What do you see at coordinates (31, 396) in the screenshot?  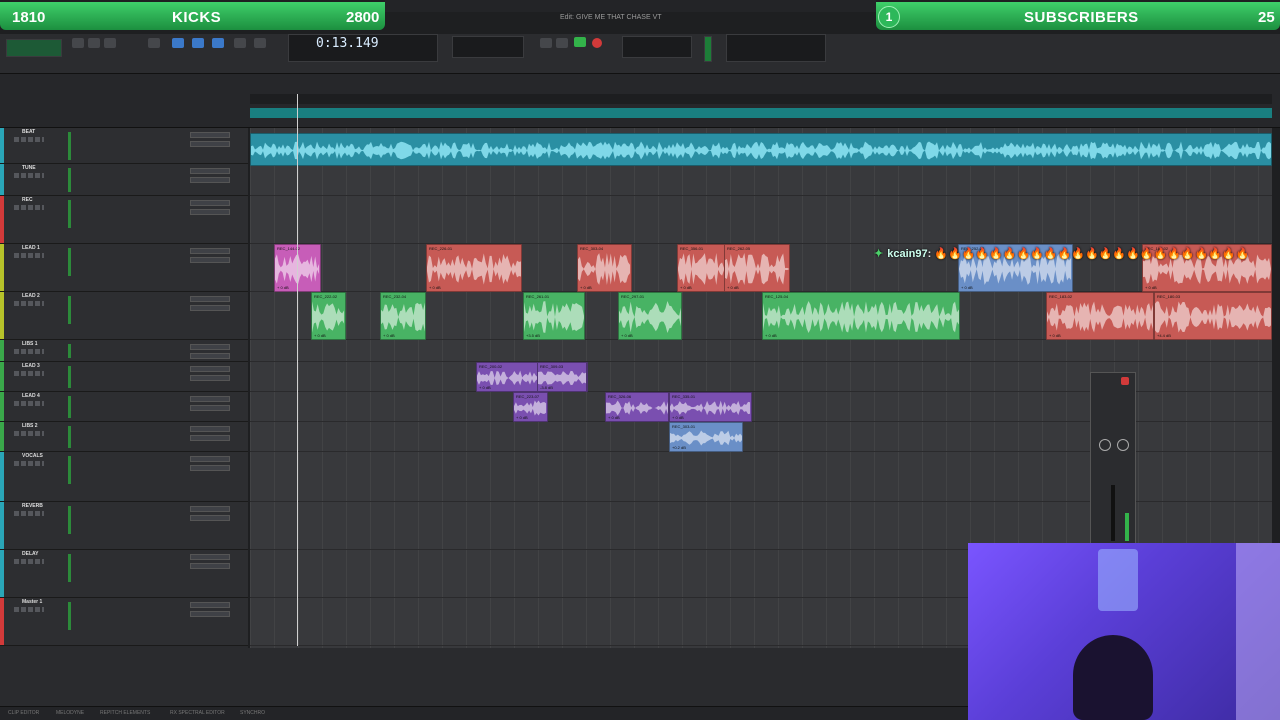 I see `track-name: LEAD 4` at bounding box center [31, 396].